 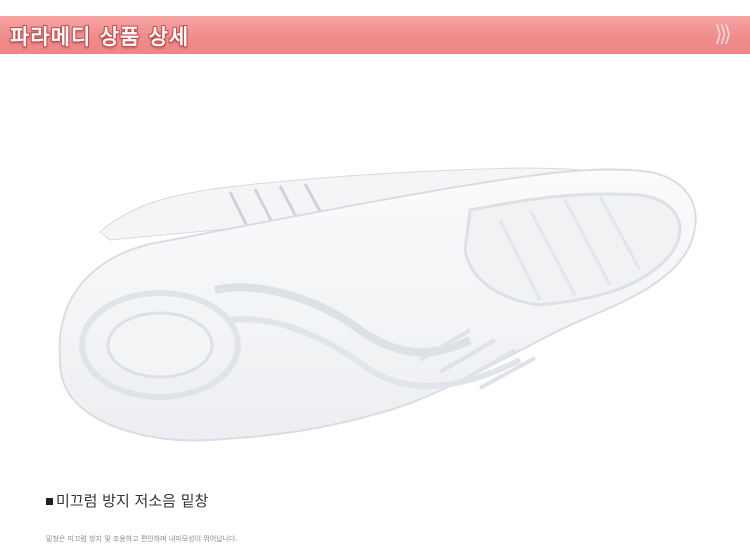 I want to click on banner-title: 파라메디 상품 상세, so click(x=100, y=37).